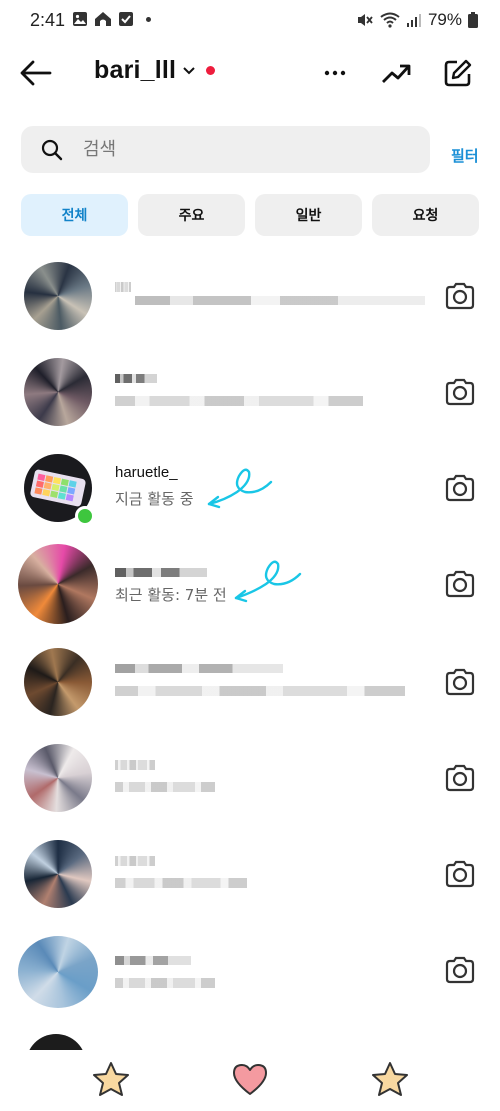  Describe the element at coordinates (148, 19) in the screenshot. I see `dot-icon` at that location.